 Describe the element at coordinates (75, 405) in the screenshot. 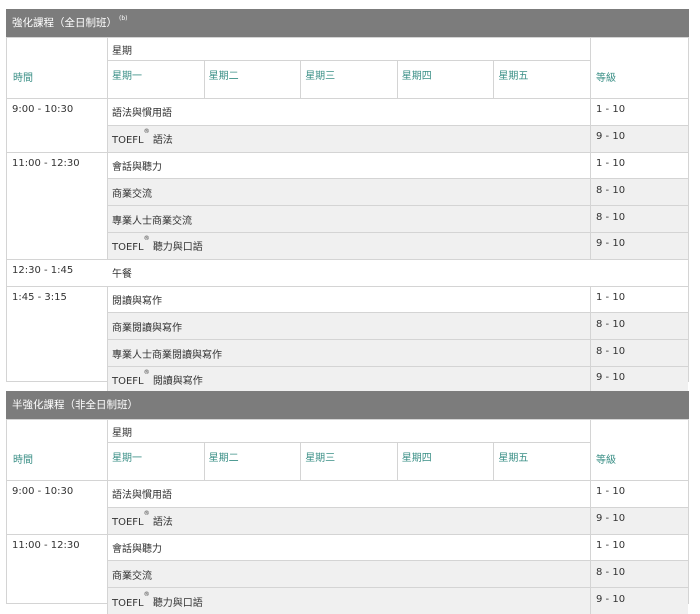

I see `schedule-title-text: 半強化課程（非全日制班）` at that location.